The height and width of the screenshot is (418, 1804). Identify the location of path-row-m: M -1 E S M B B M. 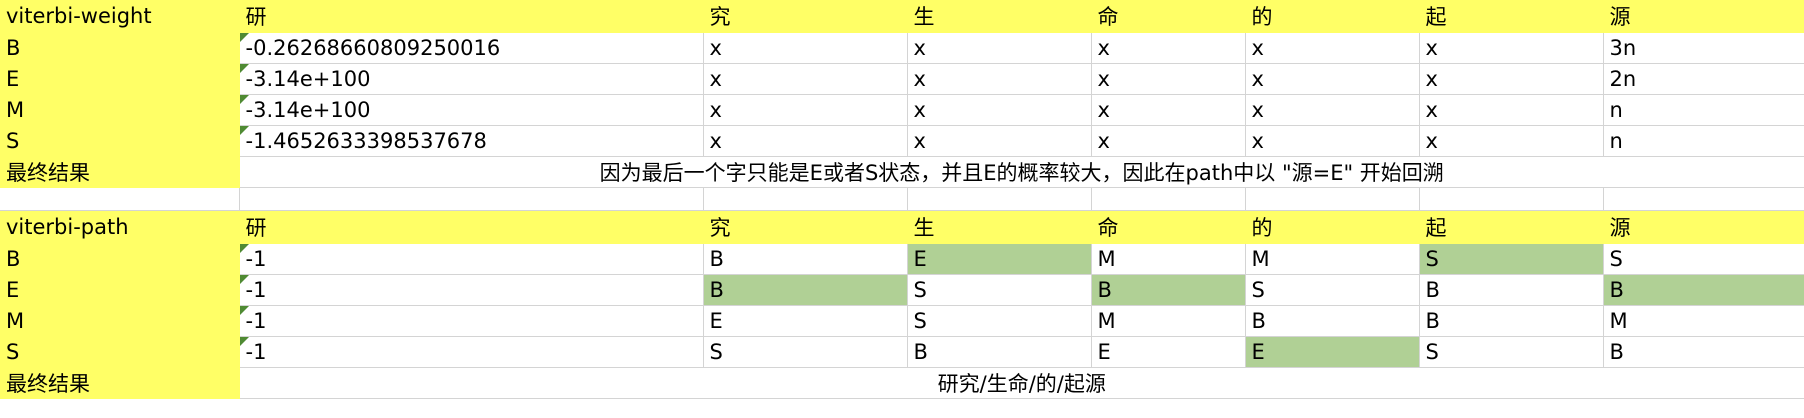
(902, 321).